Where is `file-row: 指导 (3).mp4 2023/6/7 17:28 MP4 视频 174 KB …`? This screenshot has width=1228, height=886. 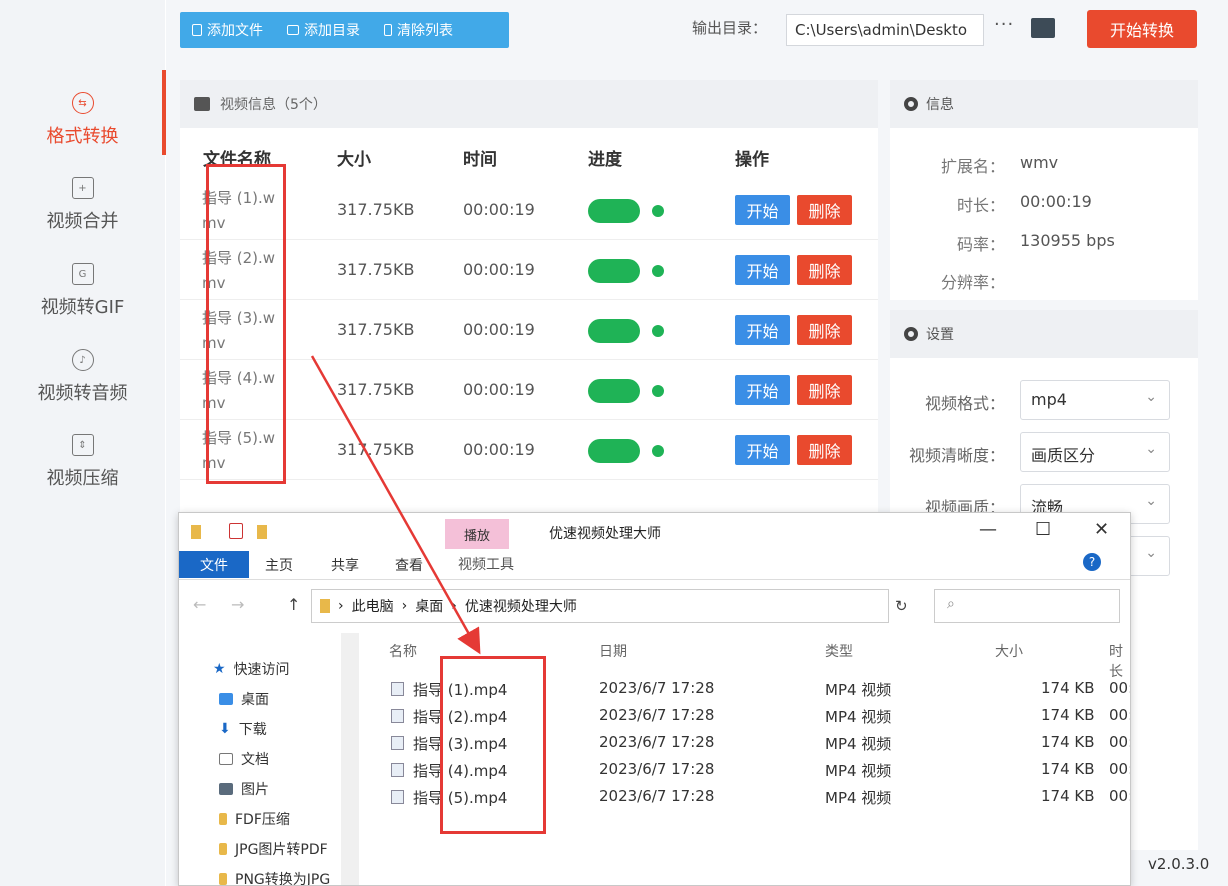
file-row: 指导 (3).mp4 2023/6/7 17:28 MP4 视频 174 KB … is located at coordinates (760, 742).